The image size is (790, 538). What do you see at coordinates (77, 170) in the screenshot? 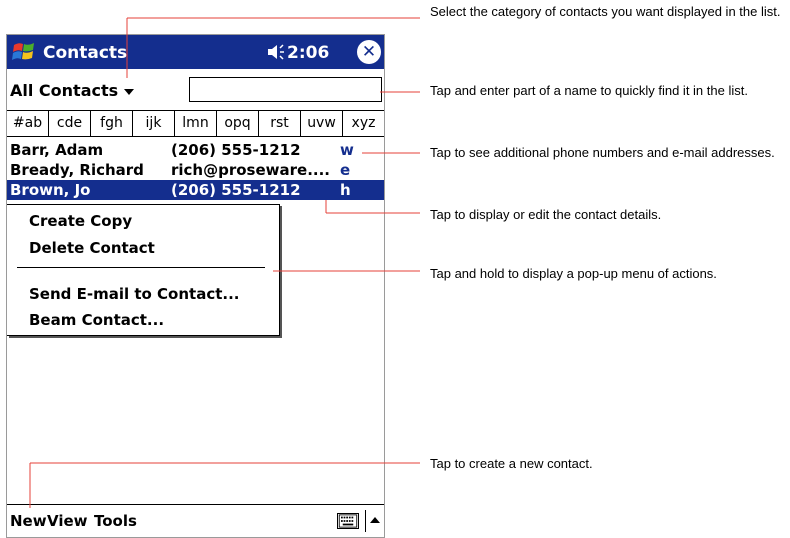
I see `contact-name: Bready, Richard` at bounding box center [77, 170].